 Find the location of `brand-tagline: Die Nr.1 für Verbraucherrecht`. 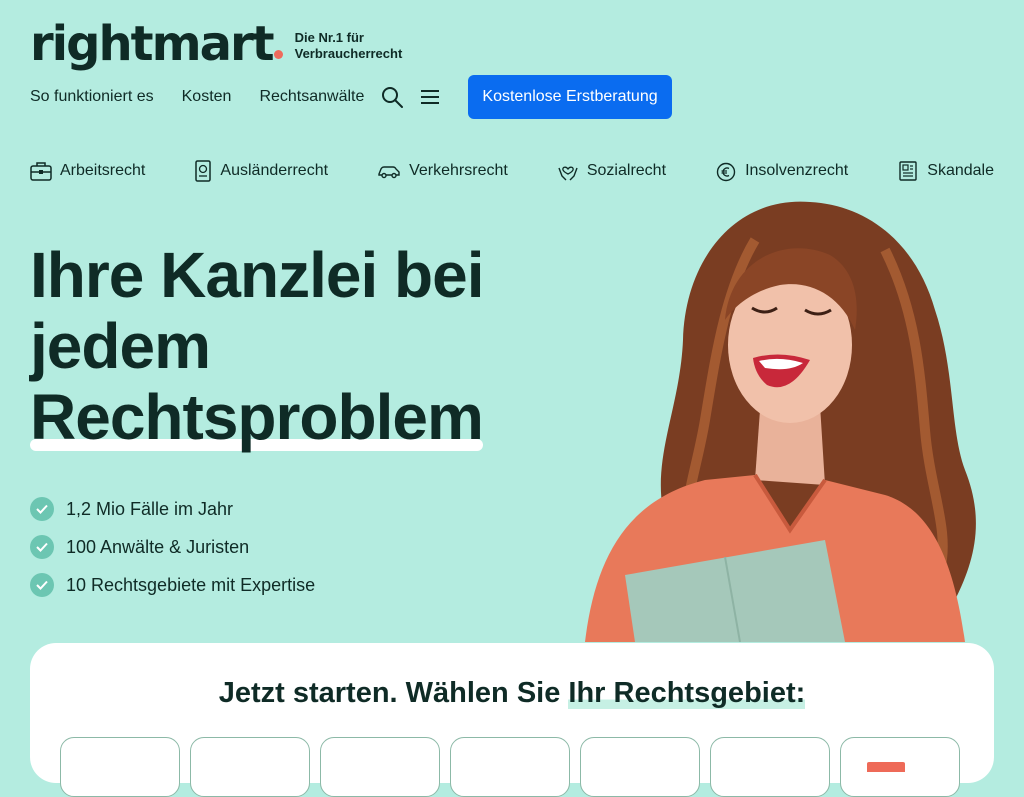

brand-tagline: Die Nr.1 für Verbraucherrecht is located at coordinates (349, 46).